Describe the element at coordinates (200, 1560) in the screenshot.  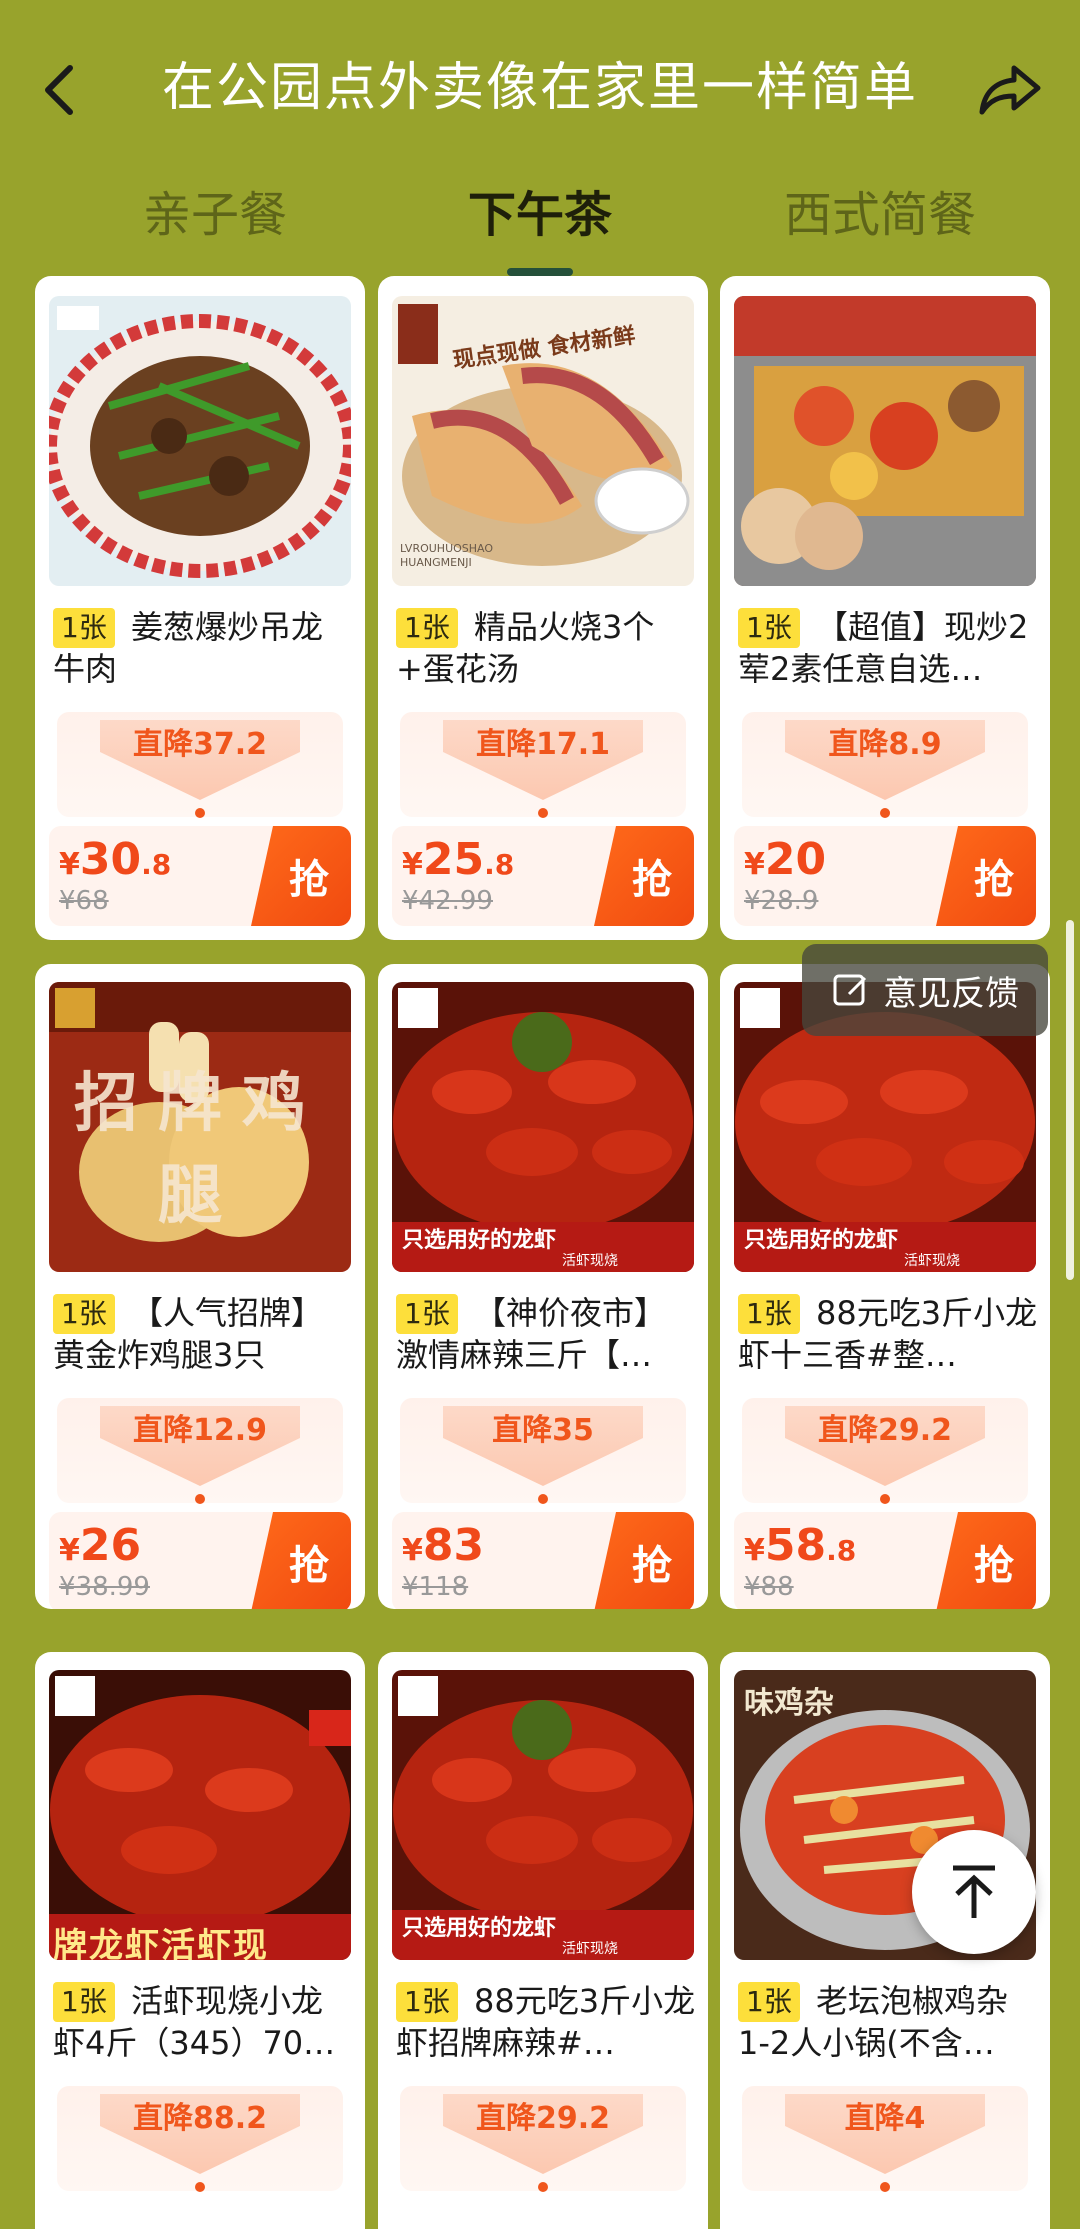
I see `price-box: ¥26 ¥38.99 抢` at that location.